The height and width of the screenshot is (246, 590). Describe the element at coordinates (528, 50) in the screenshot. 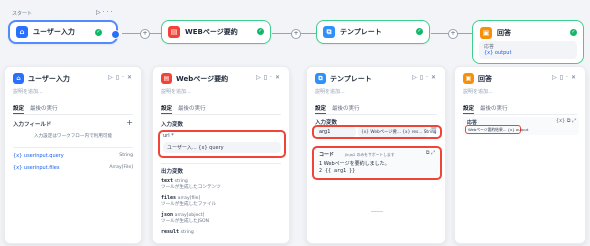

I see `answer-output-box: 応答 {x} output` at that location.